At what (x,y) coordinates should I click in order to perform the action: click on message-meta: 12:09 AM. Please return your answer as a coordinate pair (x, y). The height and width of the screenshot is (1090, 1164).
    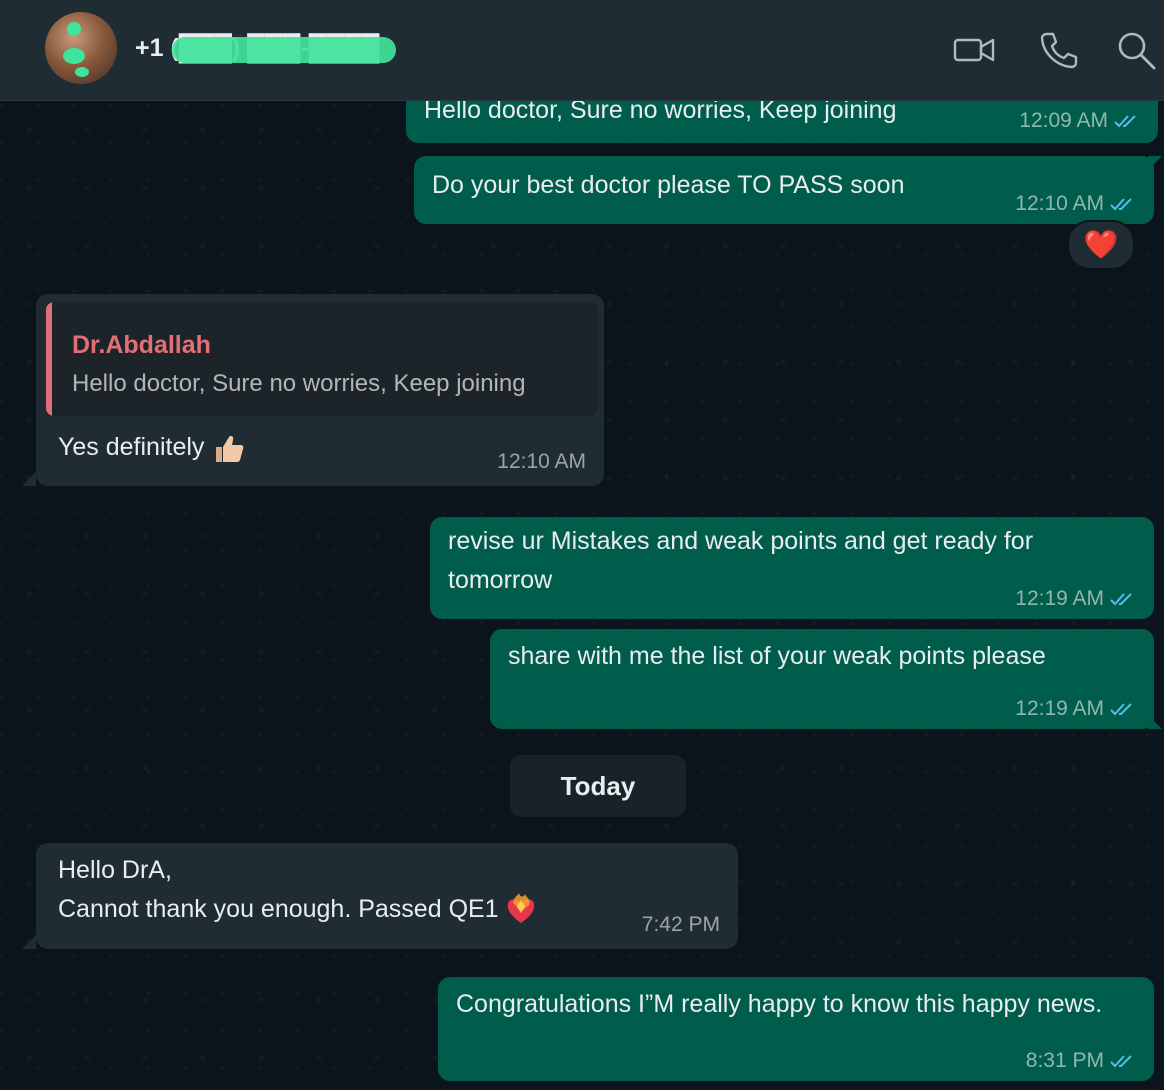
    Looking at the image, I should click on (1079, 120).